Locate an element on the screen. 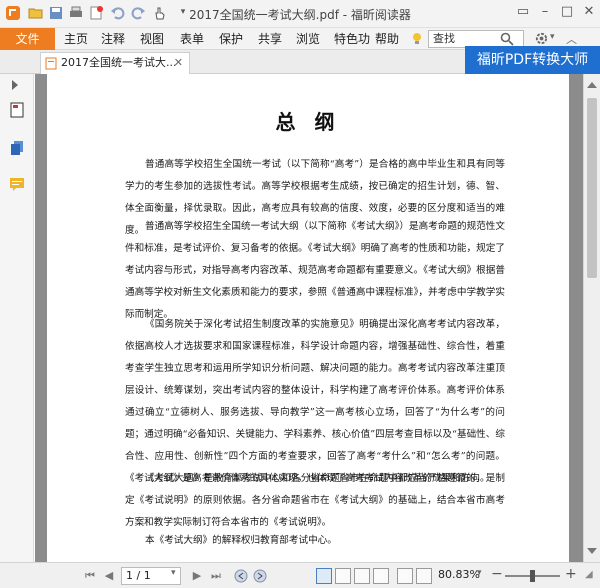 The height and width of the screenshot is (588, 600). zoom-dropdown-icon: ▾ is located at coordinates (479, 573).